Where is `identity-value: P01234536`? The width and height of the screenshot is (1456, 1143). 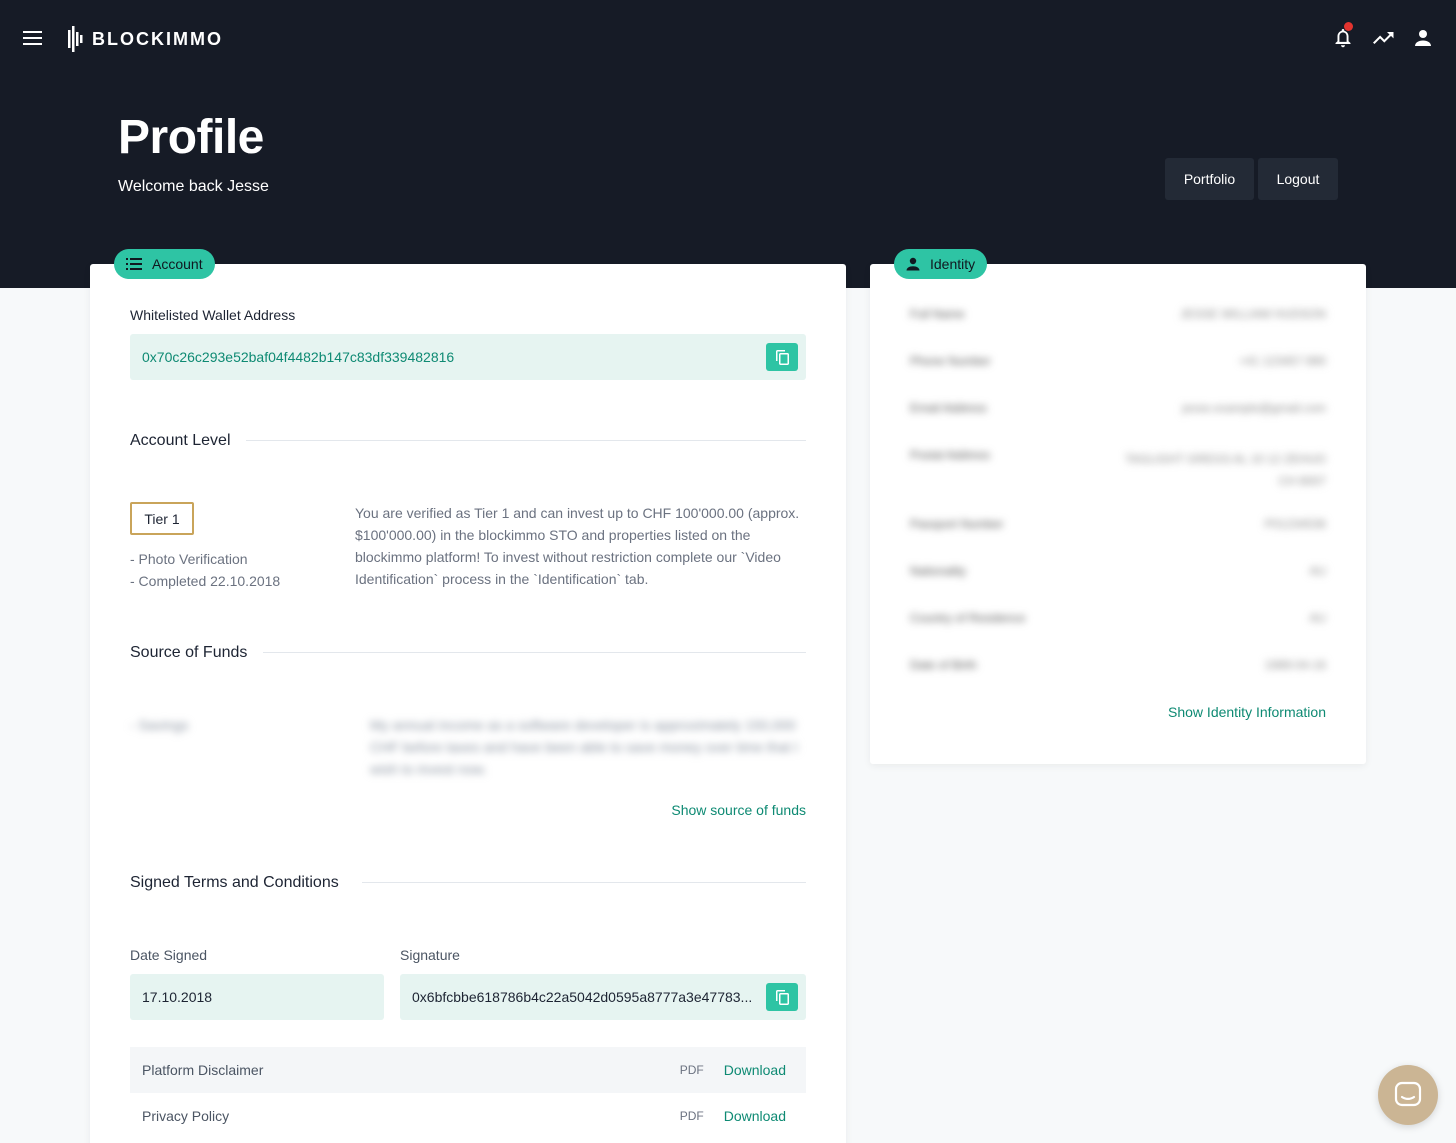
identity-value: P01234536 is located at coordinates (1295, 524).